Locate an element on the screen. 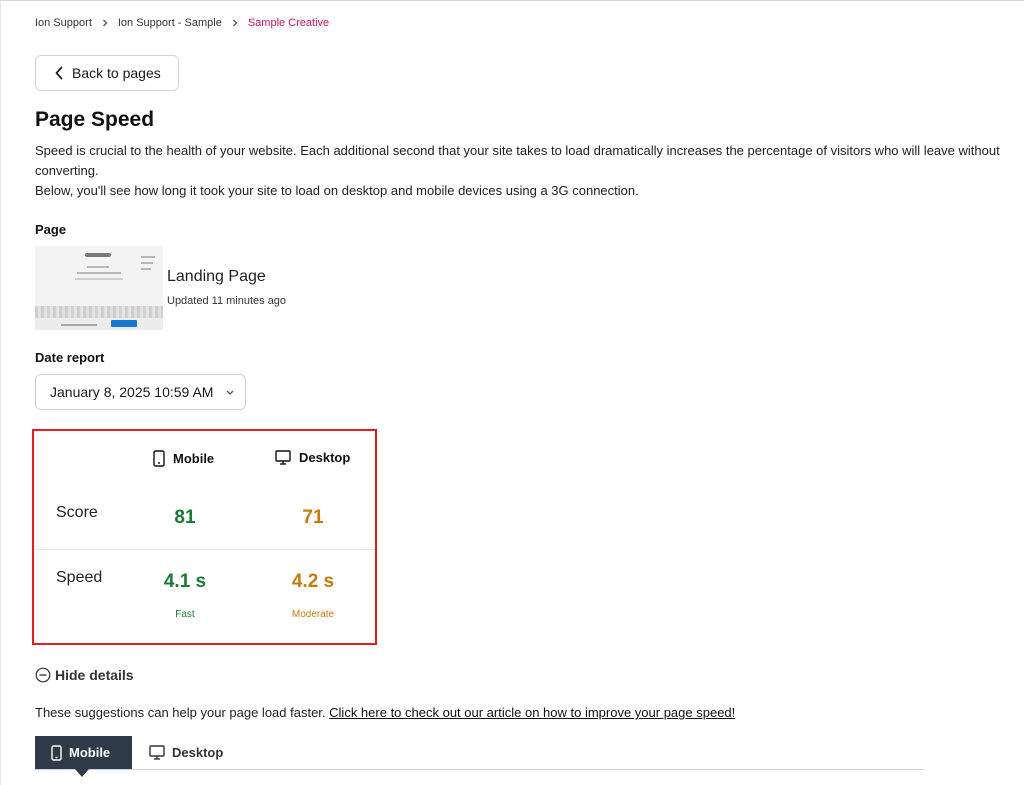 This screenshot has height=785, width=1024. chevron-down-icon is located at coordinates (230, 392).